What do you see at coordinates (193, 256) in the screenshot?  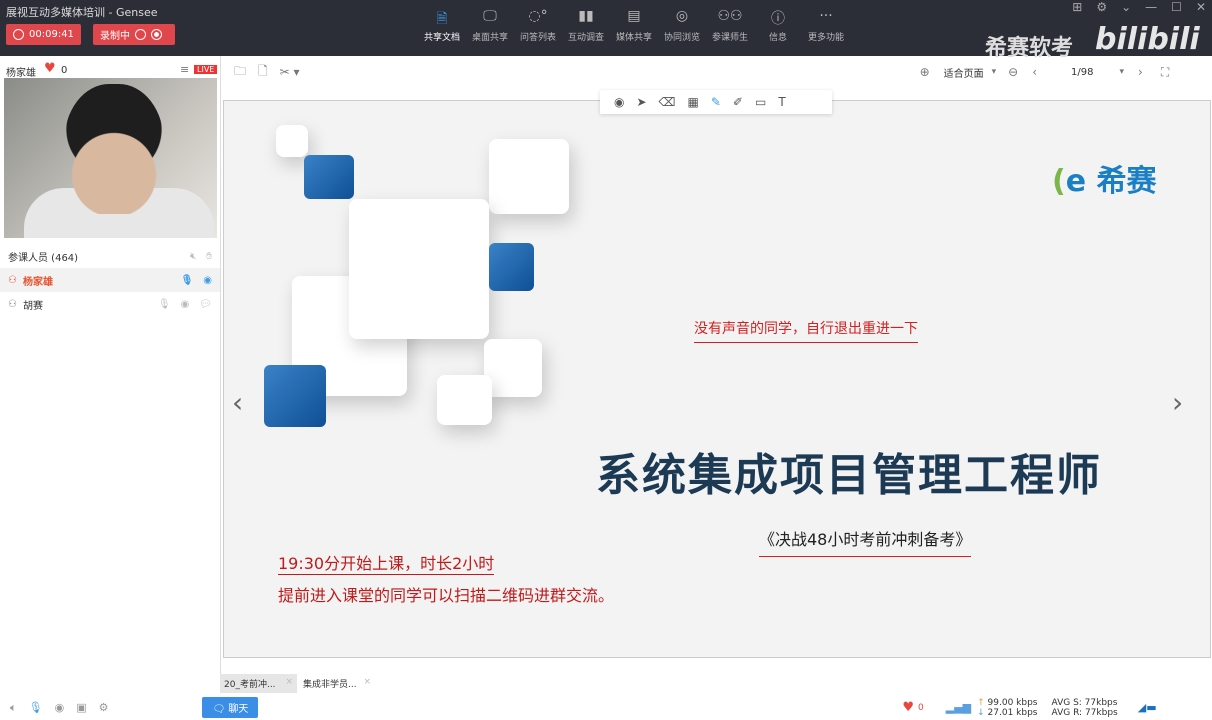 I see `mute-all-icon: 🔇︎` at bounding box center [193, 256].